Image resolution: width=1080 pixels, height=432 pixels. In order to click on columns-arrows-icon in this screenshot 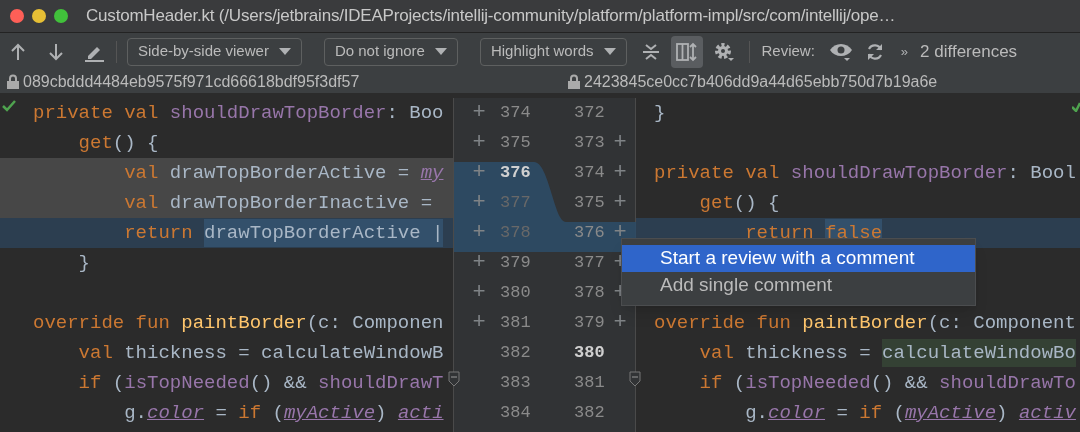, I will do `click(686, 51)`.